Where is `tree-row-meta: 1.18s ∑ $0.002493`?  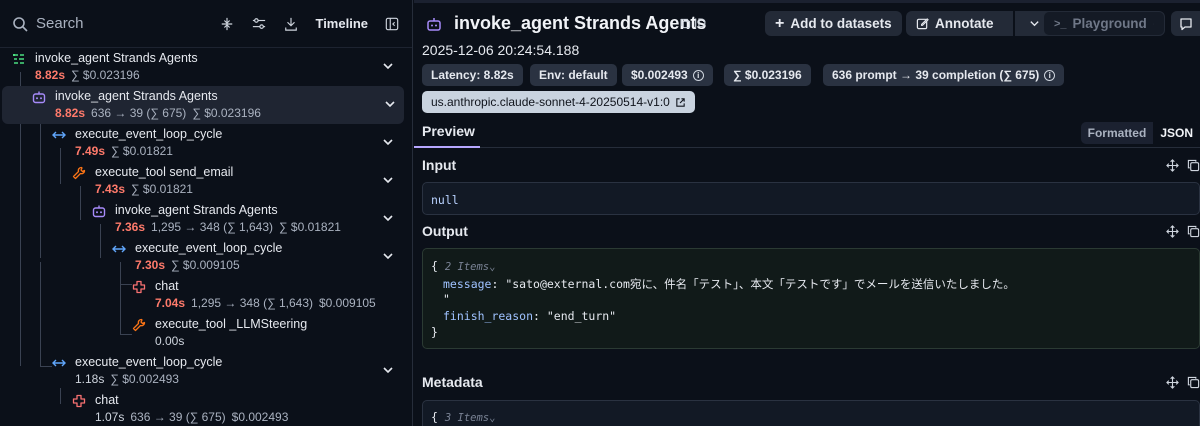
tree-row-meta: 1.18s ∑ $0.002493 is located at coordinates (130, 379).